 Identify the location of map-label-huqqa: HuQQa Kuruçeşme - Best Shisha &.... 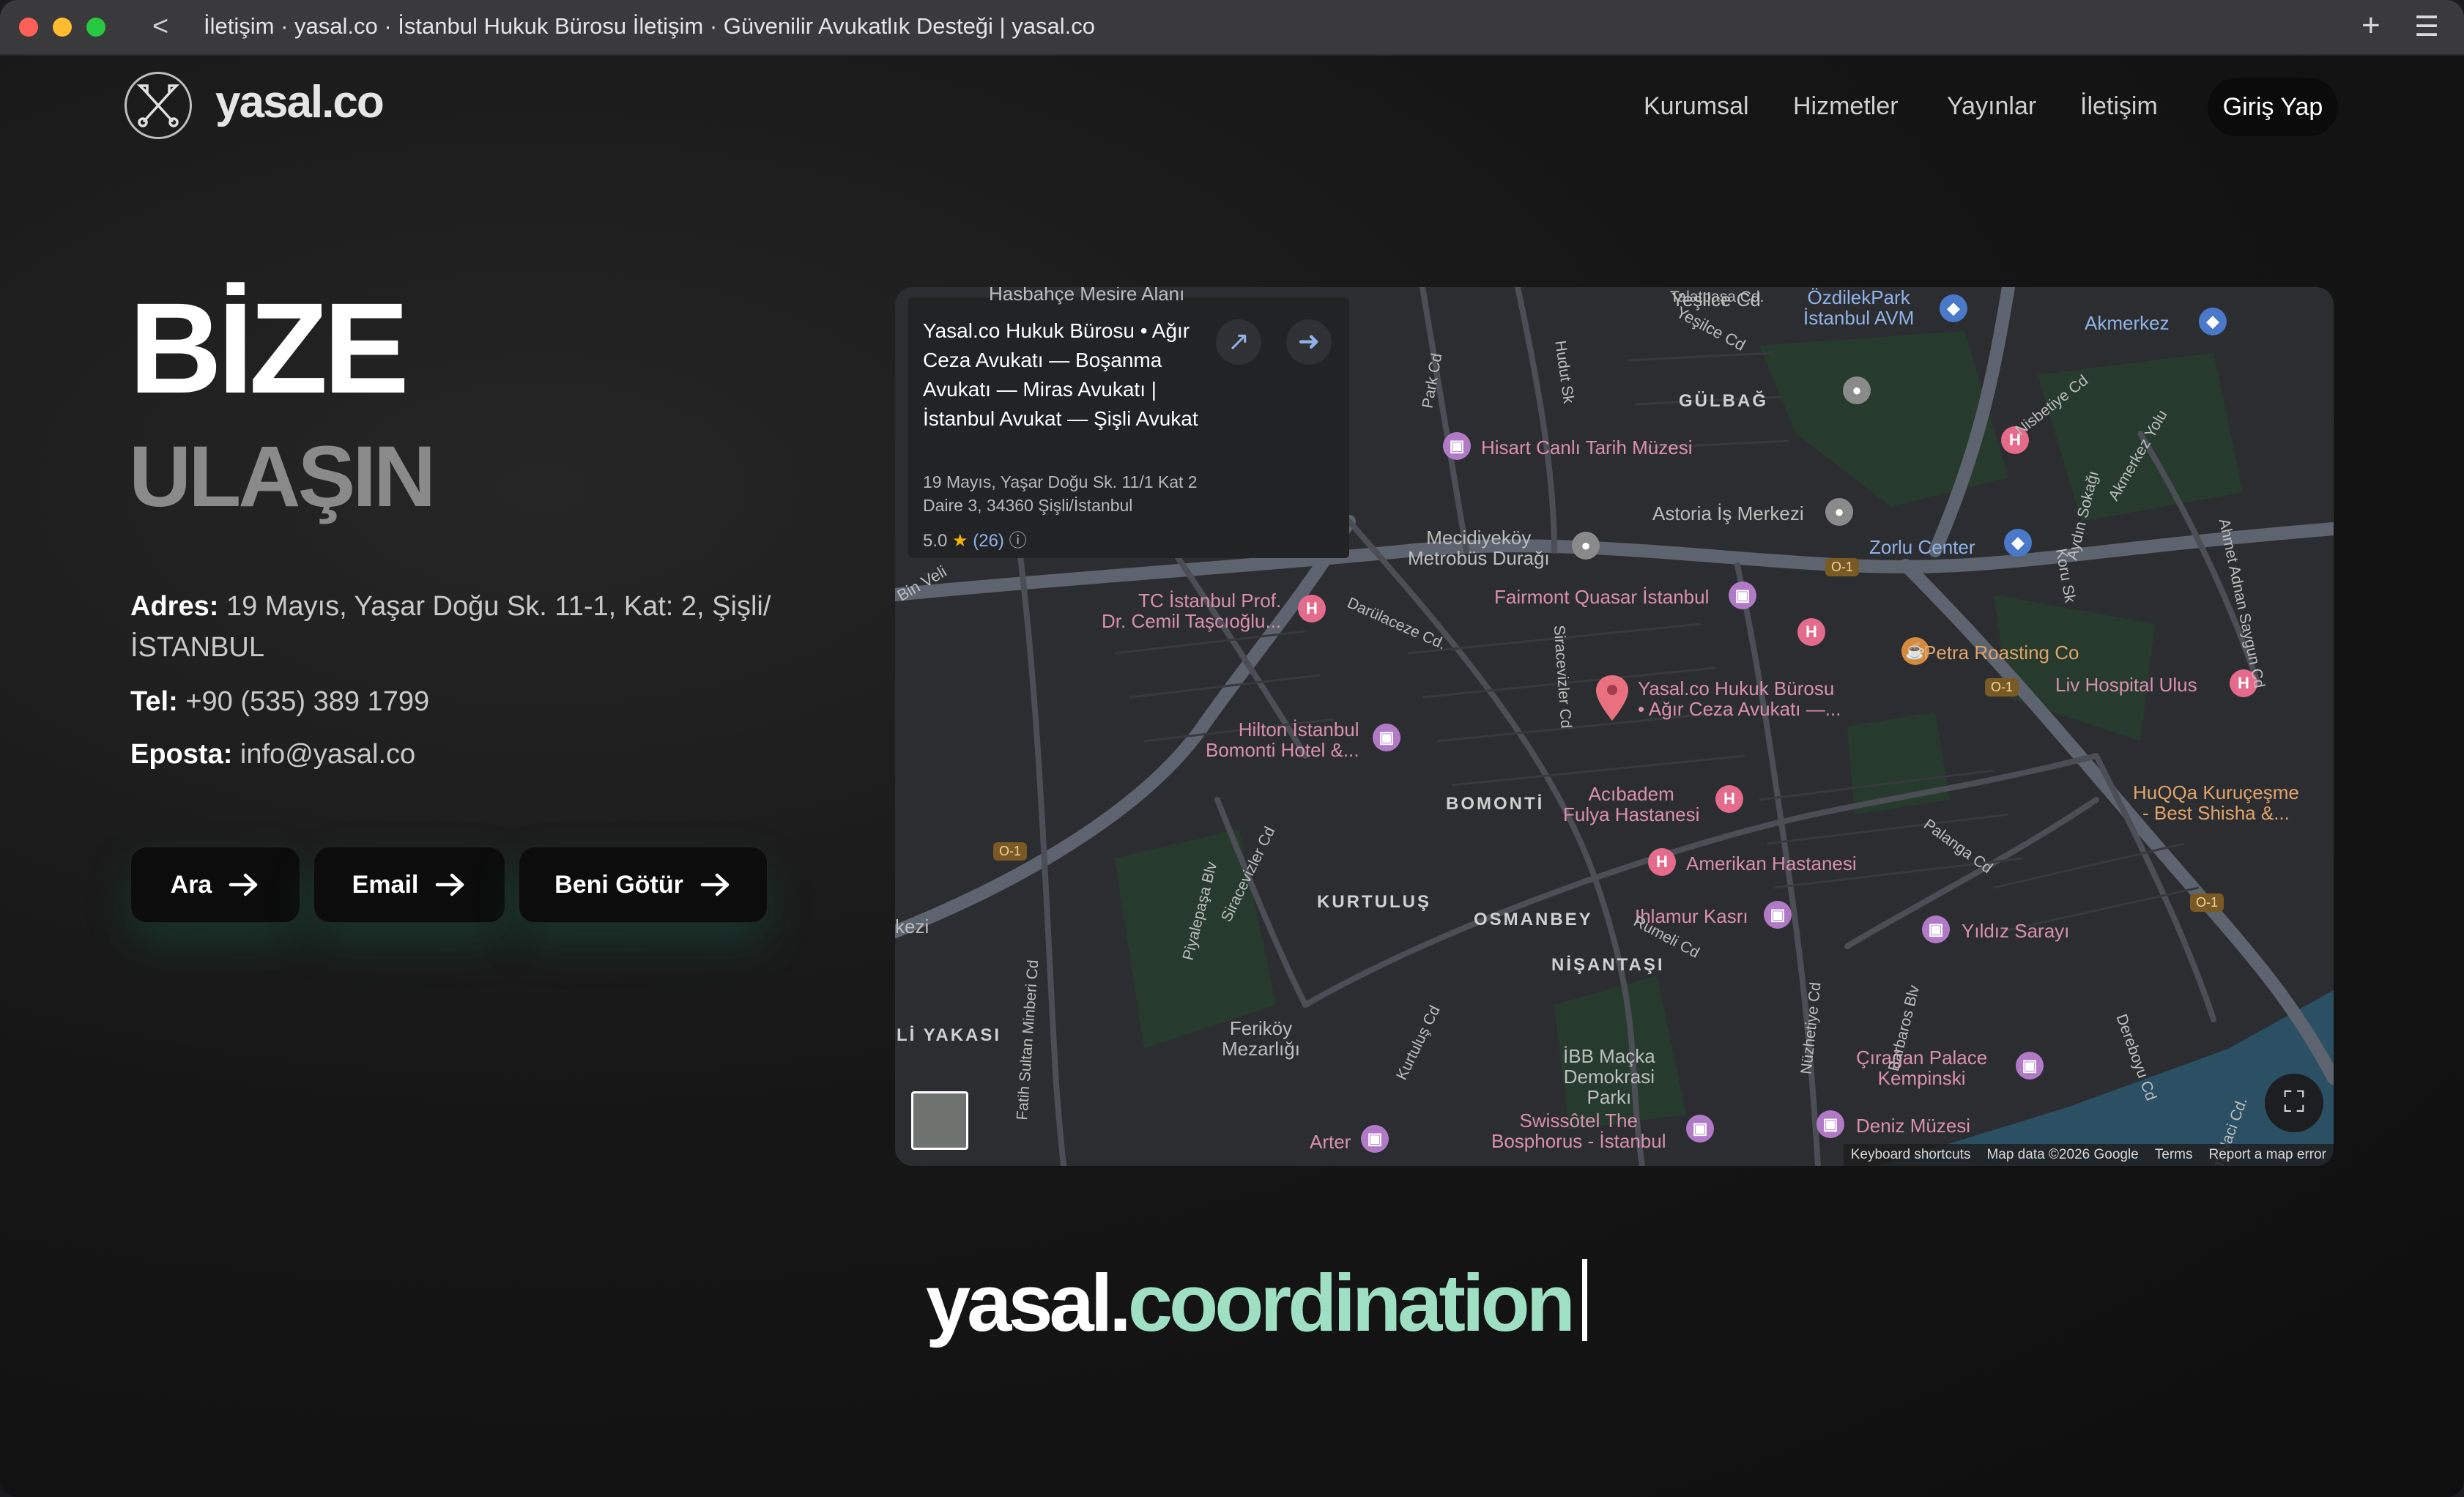
(2216, 802).